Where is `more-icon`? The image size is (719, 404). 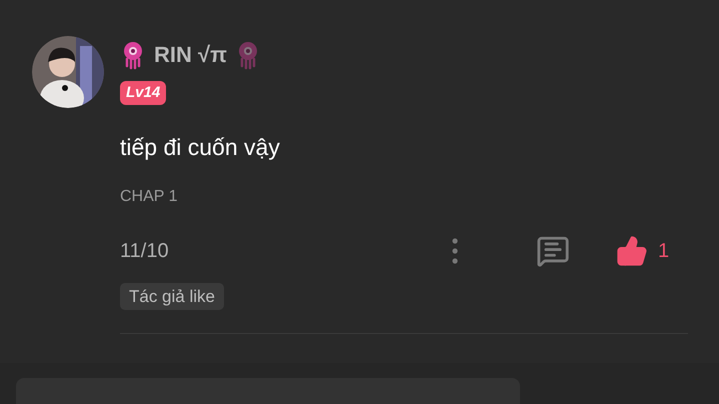
more-icon is located at coordinates (455, 251).